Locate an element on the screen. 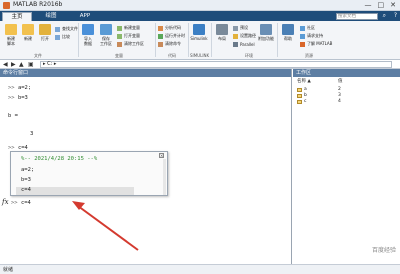 The width and height of the screenshot is (400, 274). import-data-icon is located at coordinates (88, 29).